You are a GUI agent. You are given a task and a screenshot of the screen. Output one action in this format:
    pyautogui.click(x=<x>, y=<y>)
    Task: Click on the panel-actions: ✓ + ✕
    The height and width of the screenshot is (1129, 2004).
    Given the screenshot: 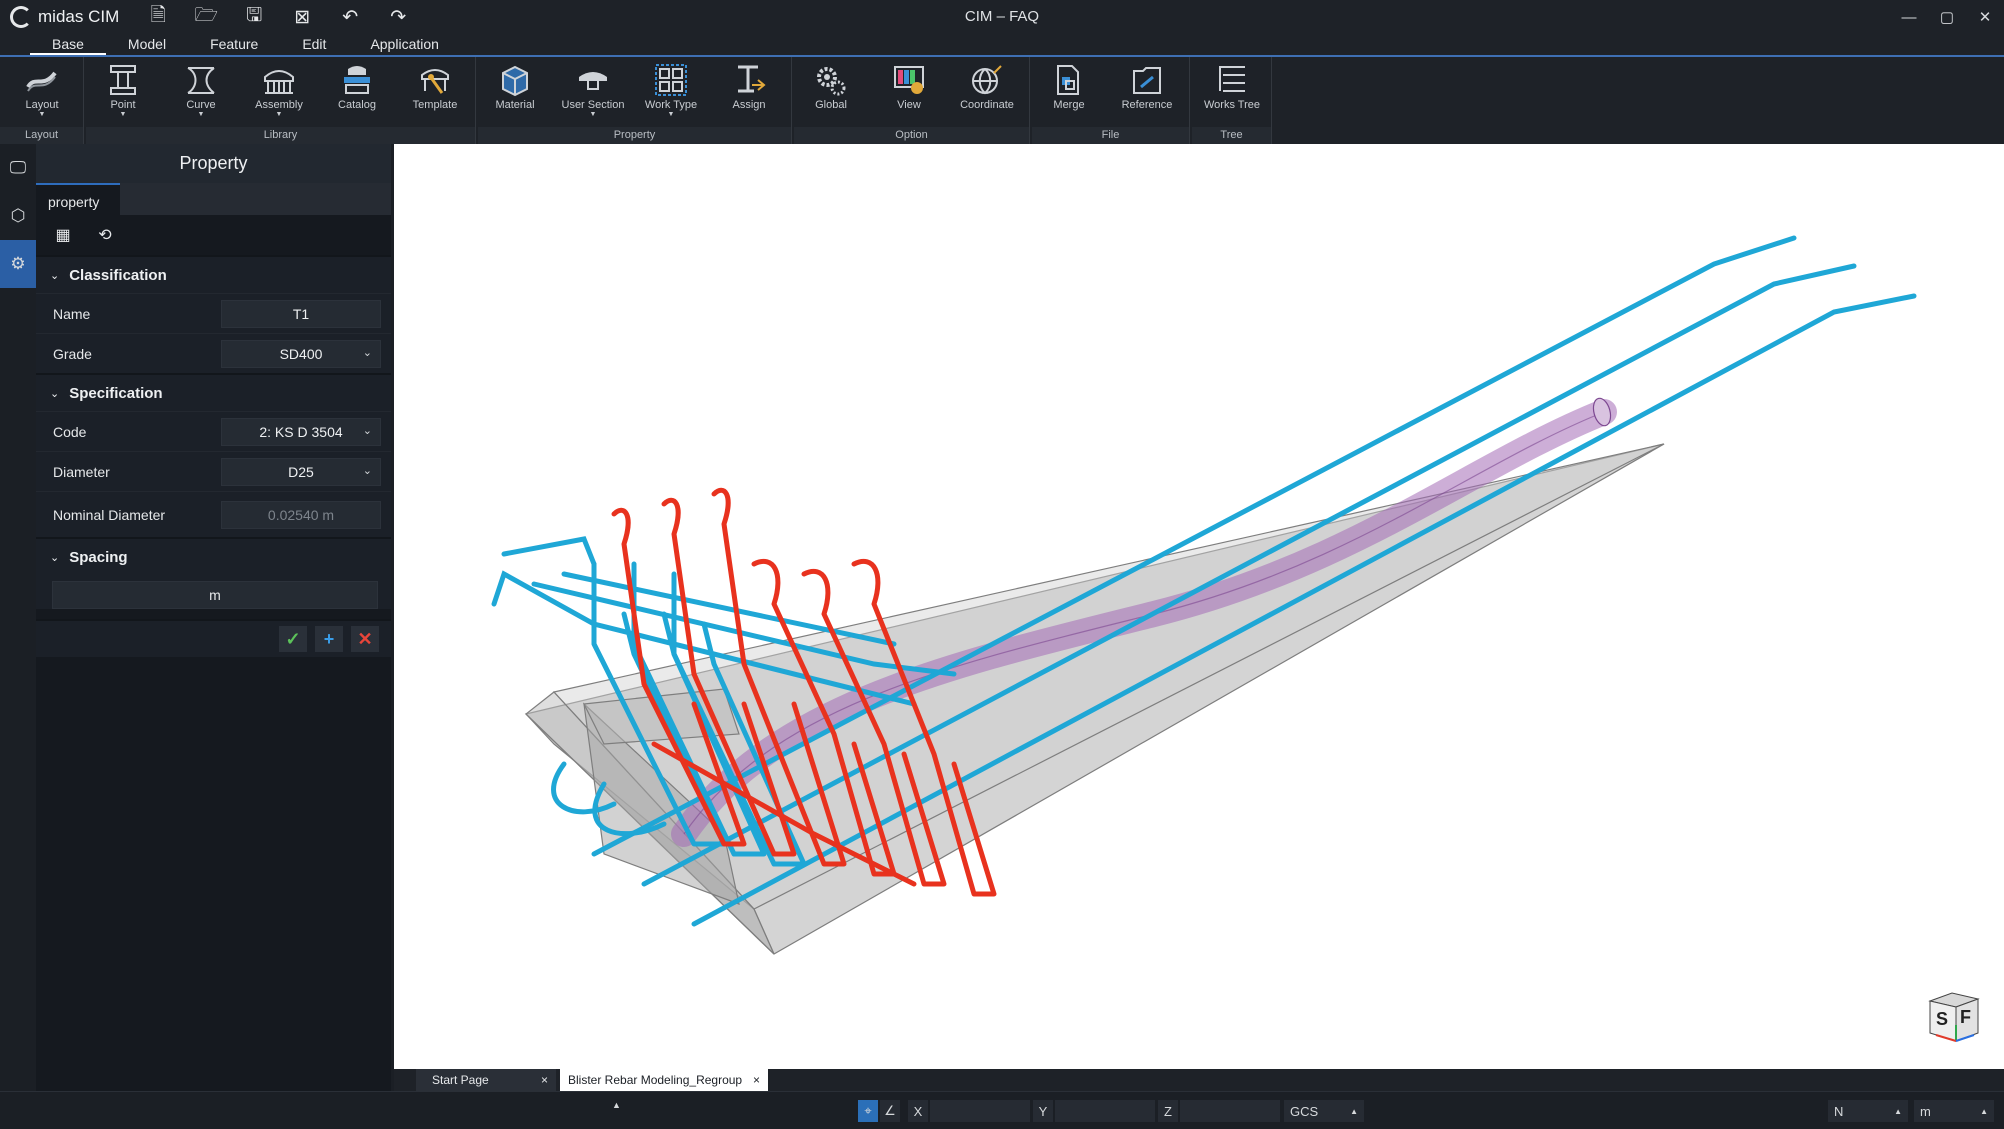 What is the action you would take?
    pyautogui.click(x=213, y=638)
    